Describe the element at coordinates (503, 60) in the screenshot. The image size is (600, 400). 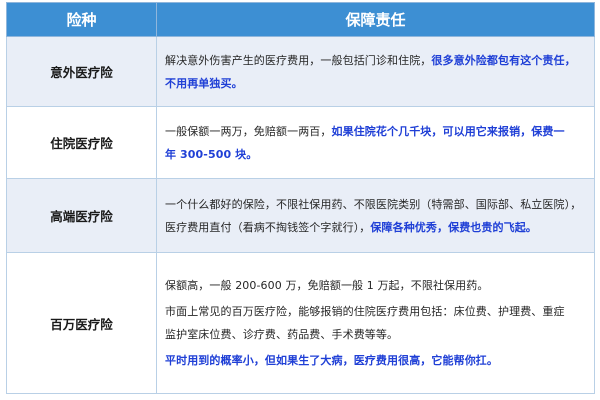
I see `desc-highlight: 很多意外险都包有这个责任，` at that location.